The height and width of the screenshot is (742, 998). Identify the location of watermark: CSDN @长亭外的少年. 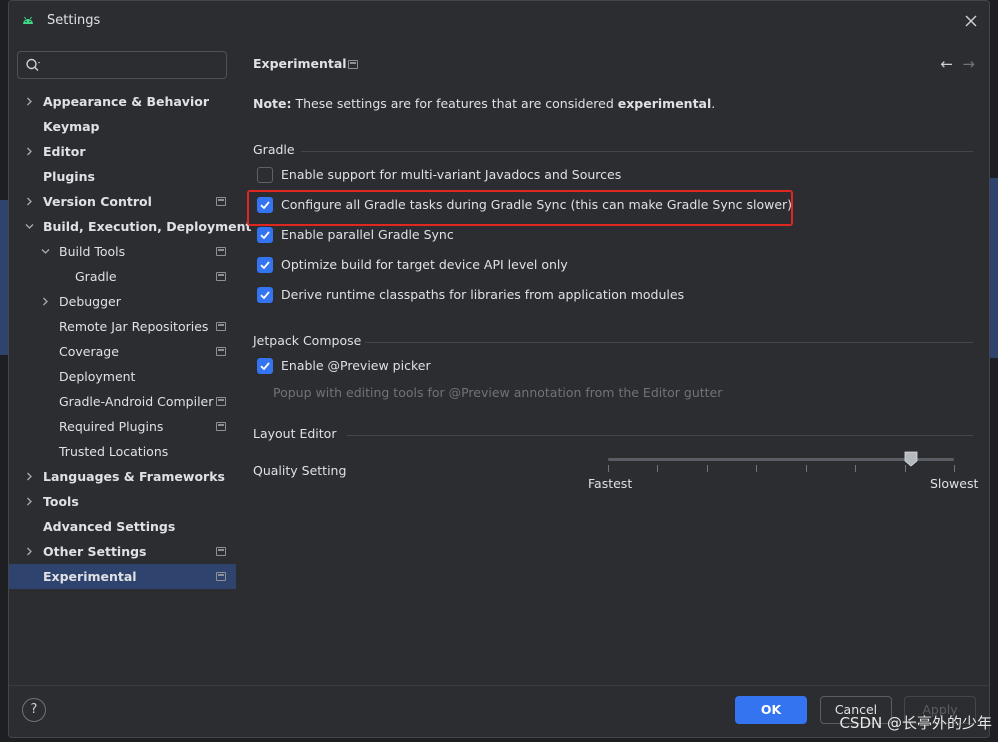
(915, 723).